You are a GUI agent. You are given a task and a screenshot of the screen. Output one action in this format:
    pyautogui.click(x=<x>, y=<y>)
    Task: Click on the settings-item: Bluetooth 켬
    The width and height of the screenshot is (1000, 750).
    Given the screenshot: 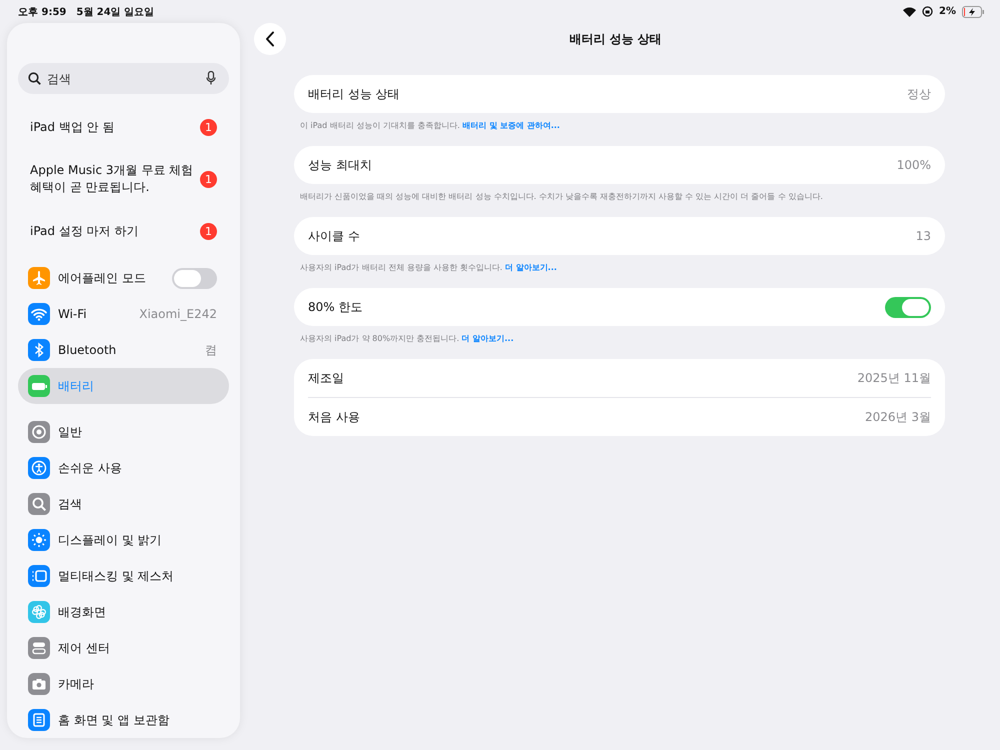 What is the action you would take?
    pyautogui.click(x=123, y=350)
    